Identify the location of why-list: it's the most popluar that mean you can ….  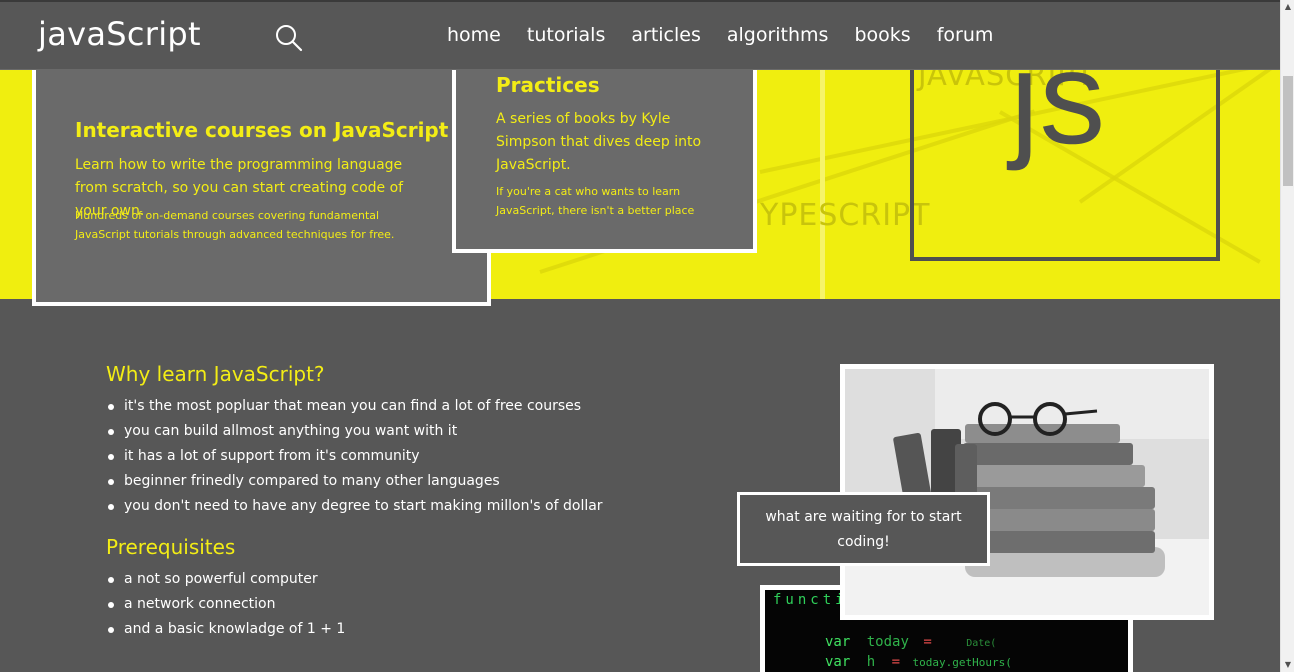
(386, 456).